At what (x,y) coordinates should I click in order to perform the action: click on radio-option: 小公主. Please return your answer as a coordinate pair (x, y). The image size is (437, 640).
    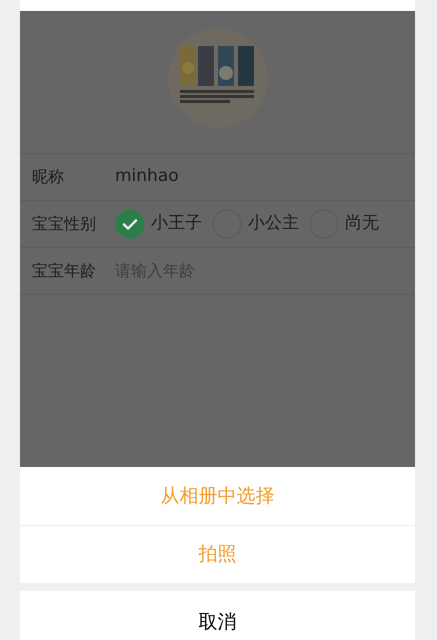
    Looking at the image, I should click on (255, 223).